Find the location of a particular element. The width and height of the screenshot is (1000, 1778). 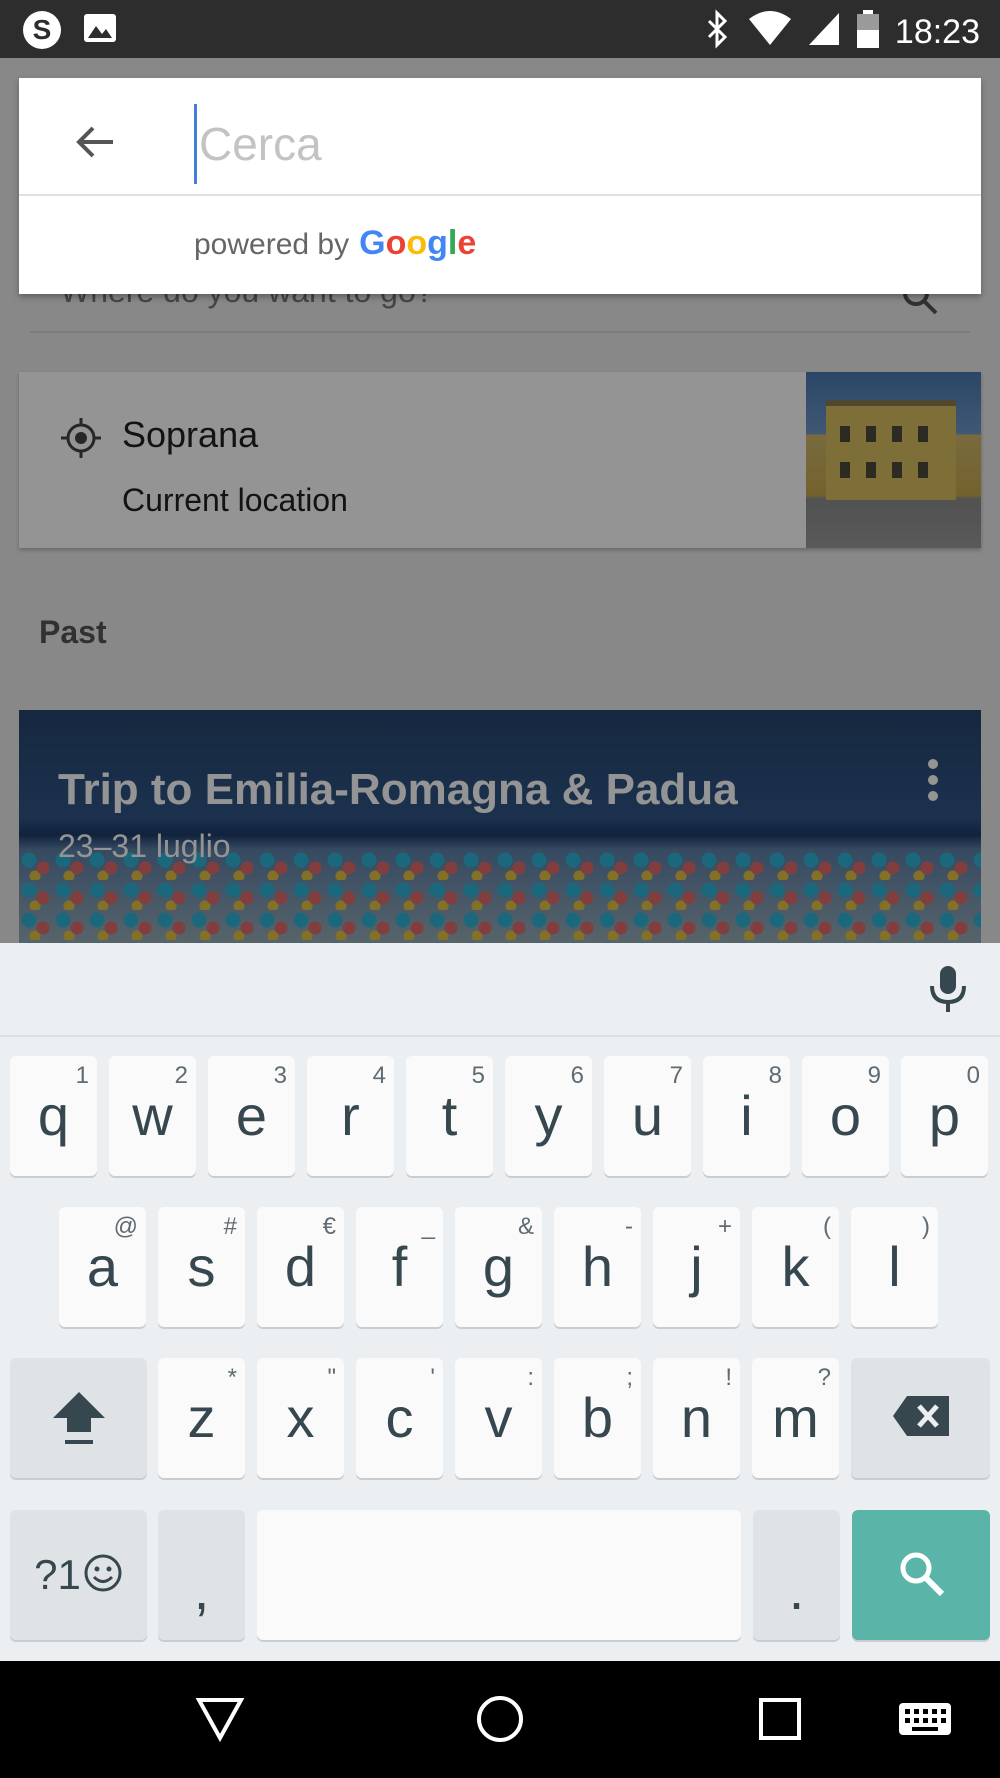

backspace-key is located at coordinates (920, 1418).